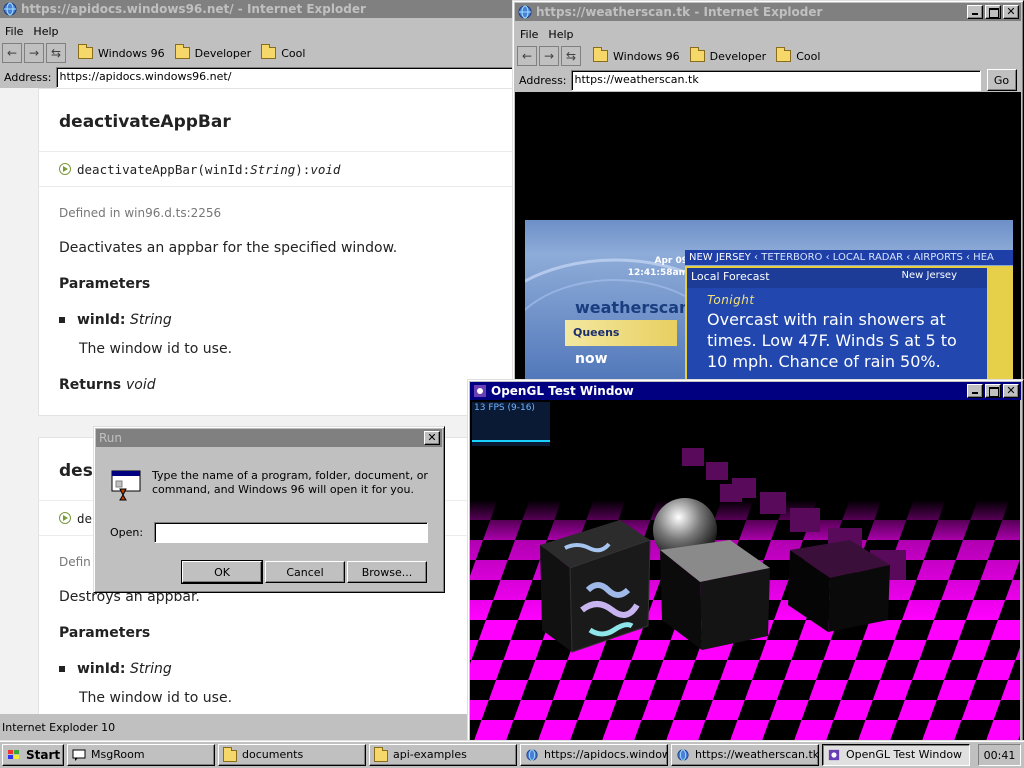  What do you see at coordinates (646, 56) in the screenshot?
I see `fav-label: Windows 96` at bounding box center [646, 56].